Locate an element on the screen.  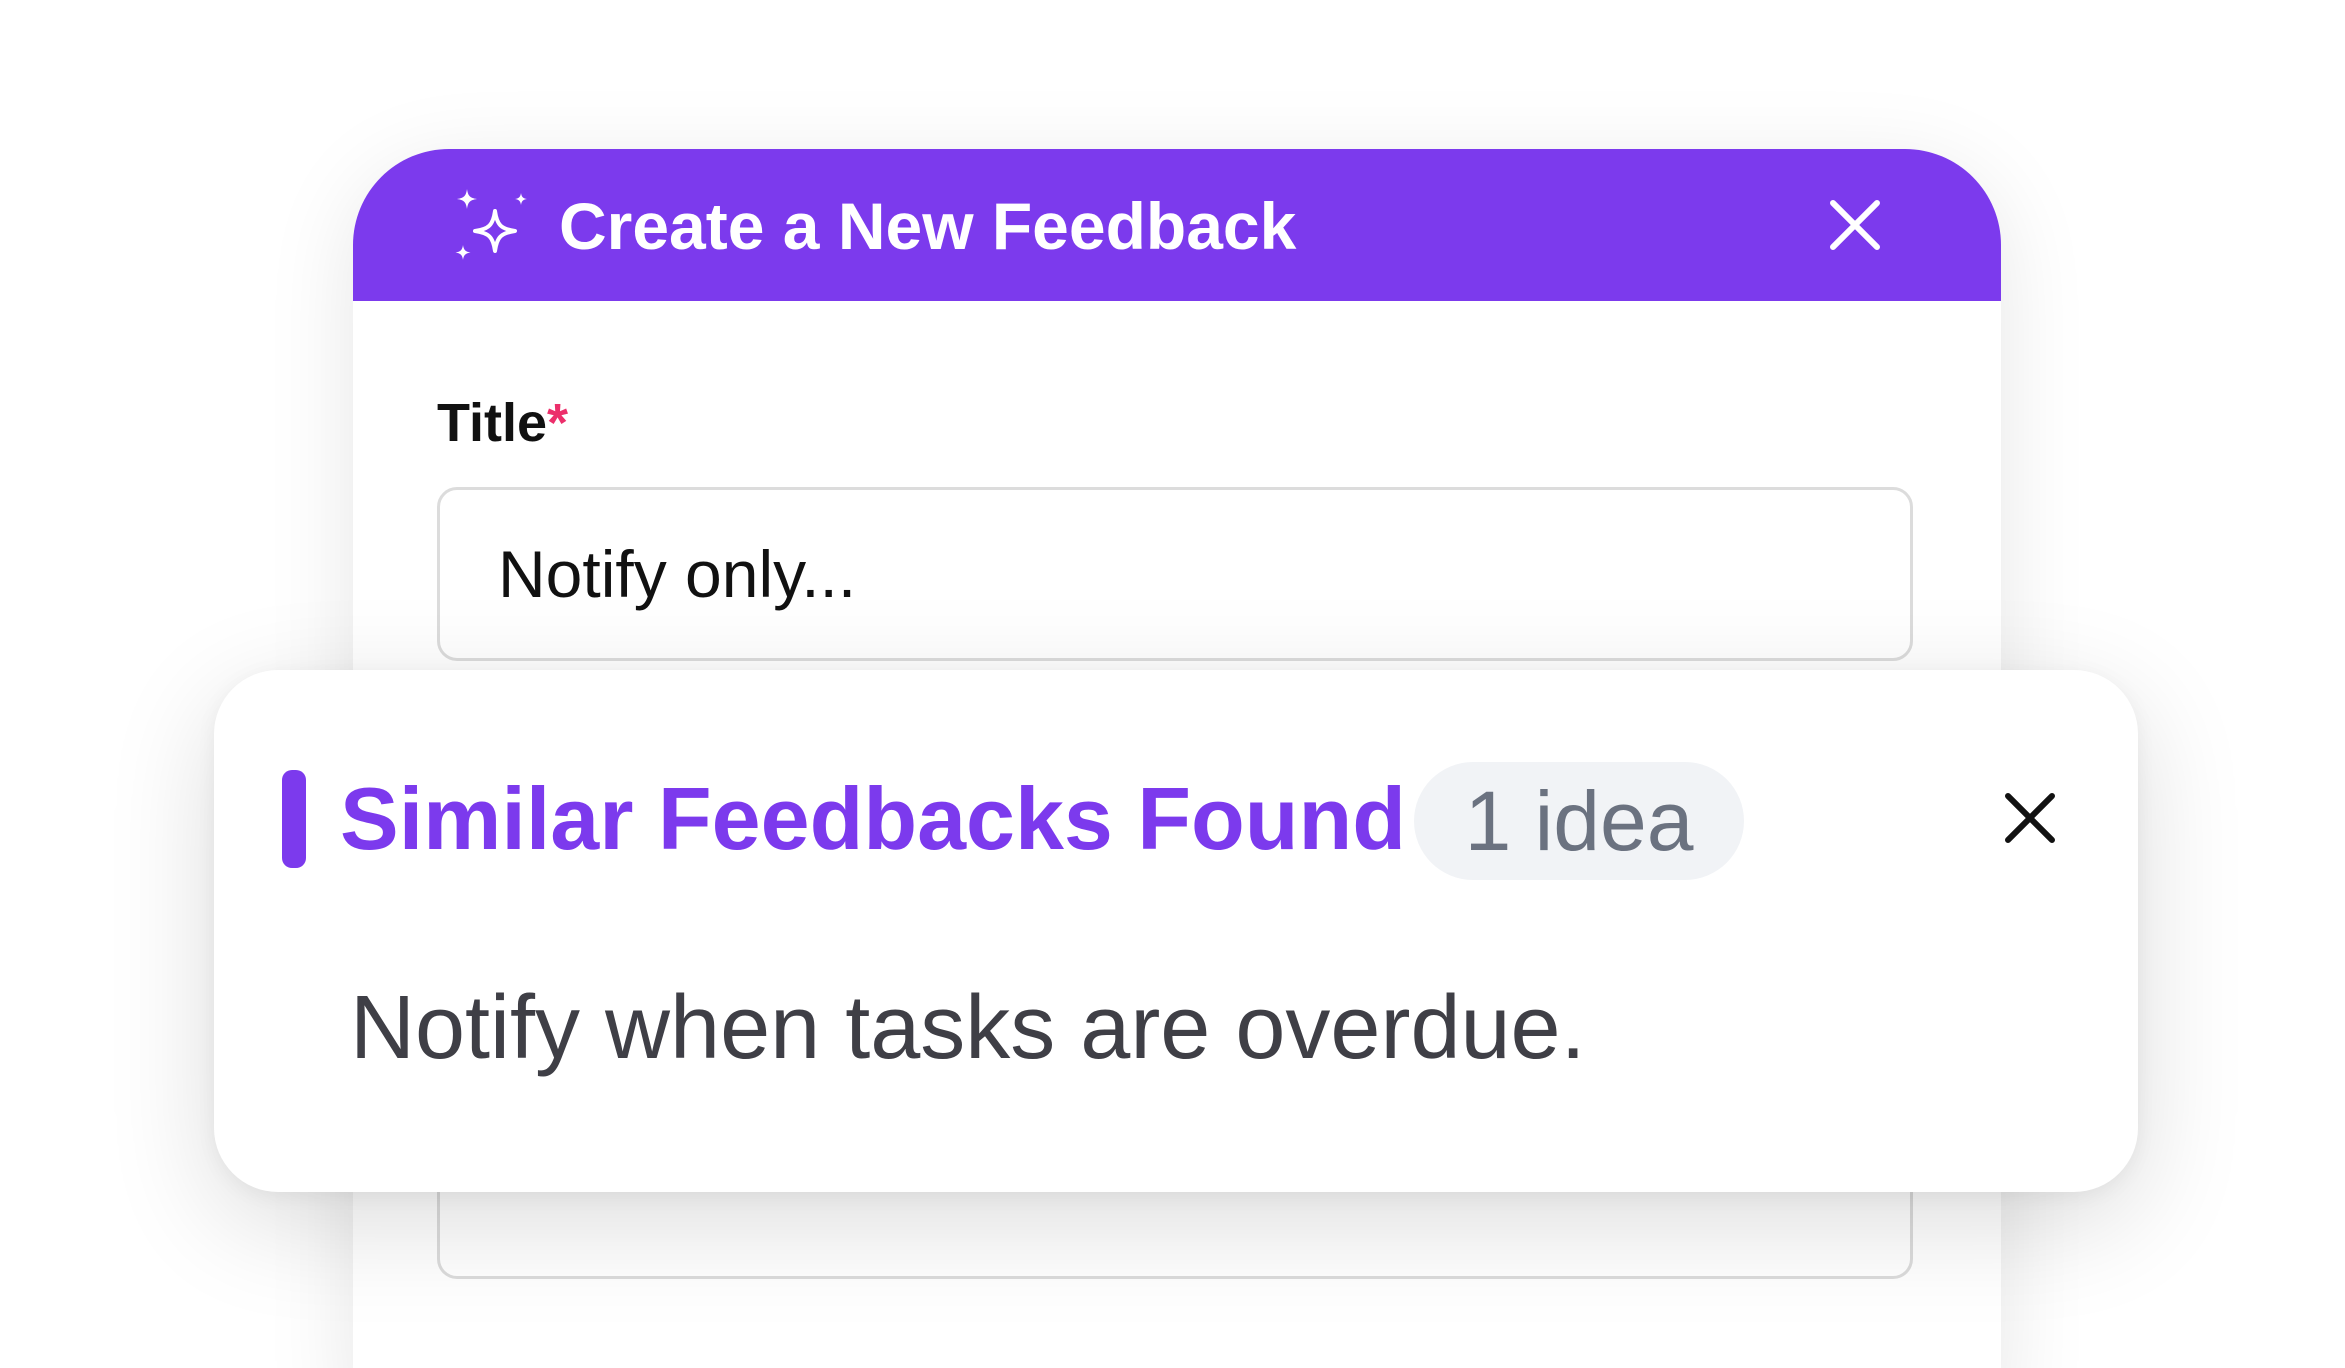
title-field-label: Title* is located at coordinates (502, 423).